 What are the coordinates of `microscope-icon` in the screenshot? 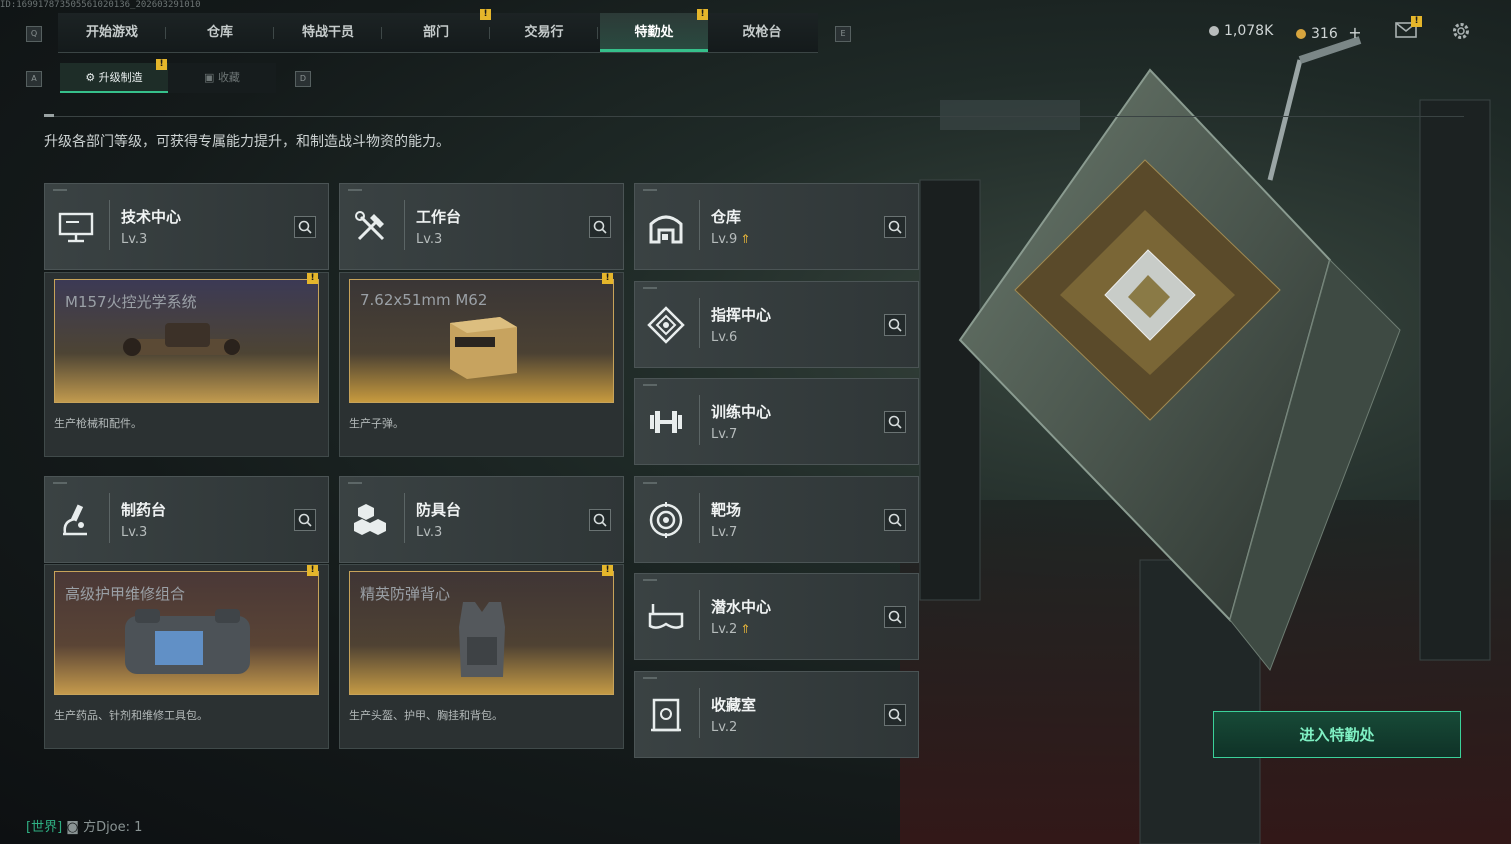 It's located at (75, 520).